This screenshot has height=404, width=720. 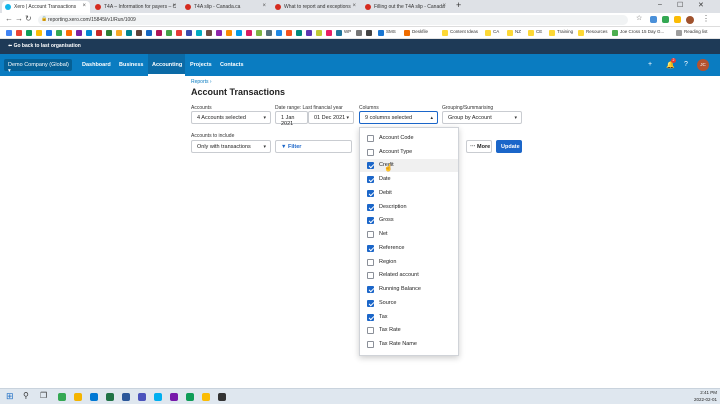 I want to click on bookmark-label: Resources, so click(x=597, y=31).